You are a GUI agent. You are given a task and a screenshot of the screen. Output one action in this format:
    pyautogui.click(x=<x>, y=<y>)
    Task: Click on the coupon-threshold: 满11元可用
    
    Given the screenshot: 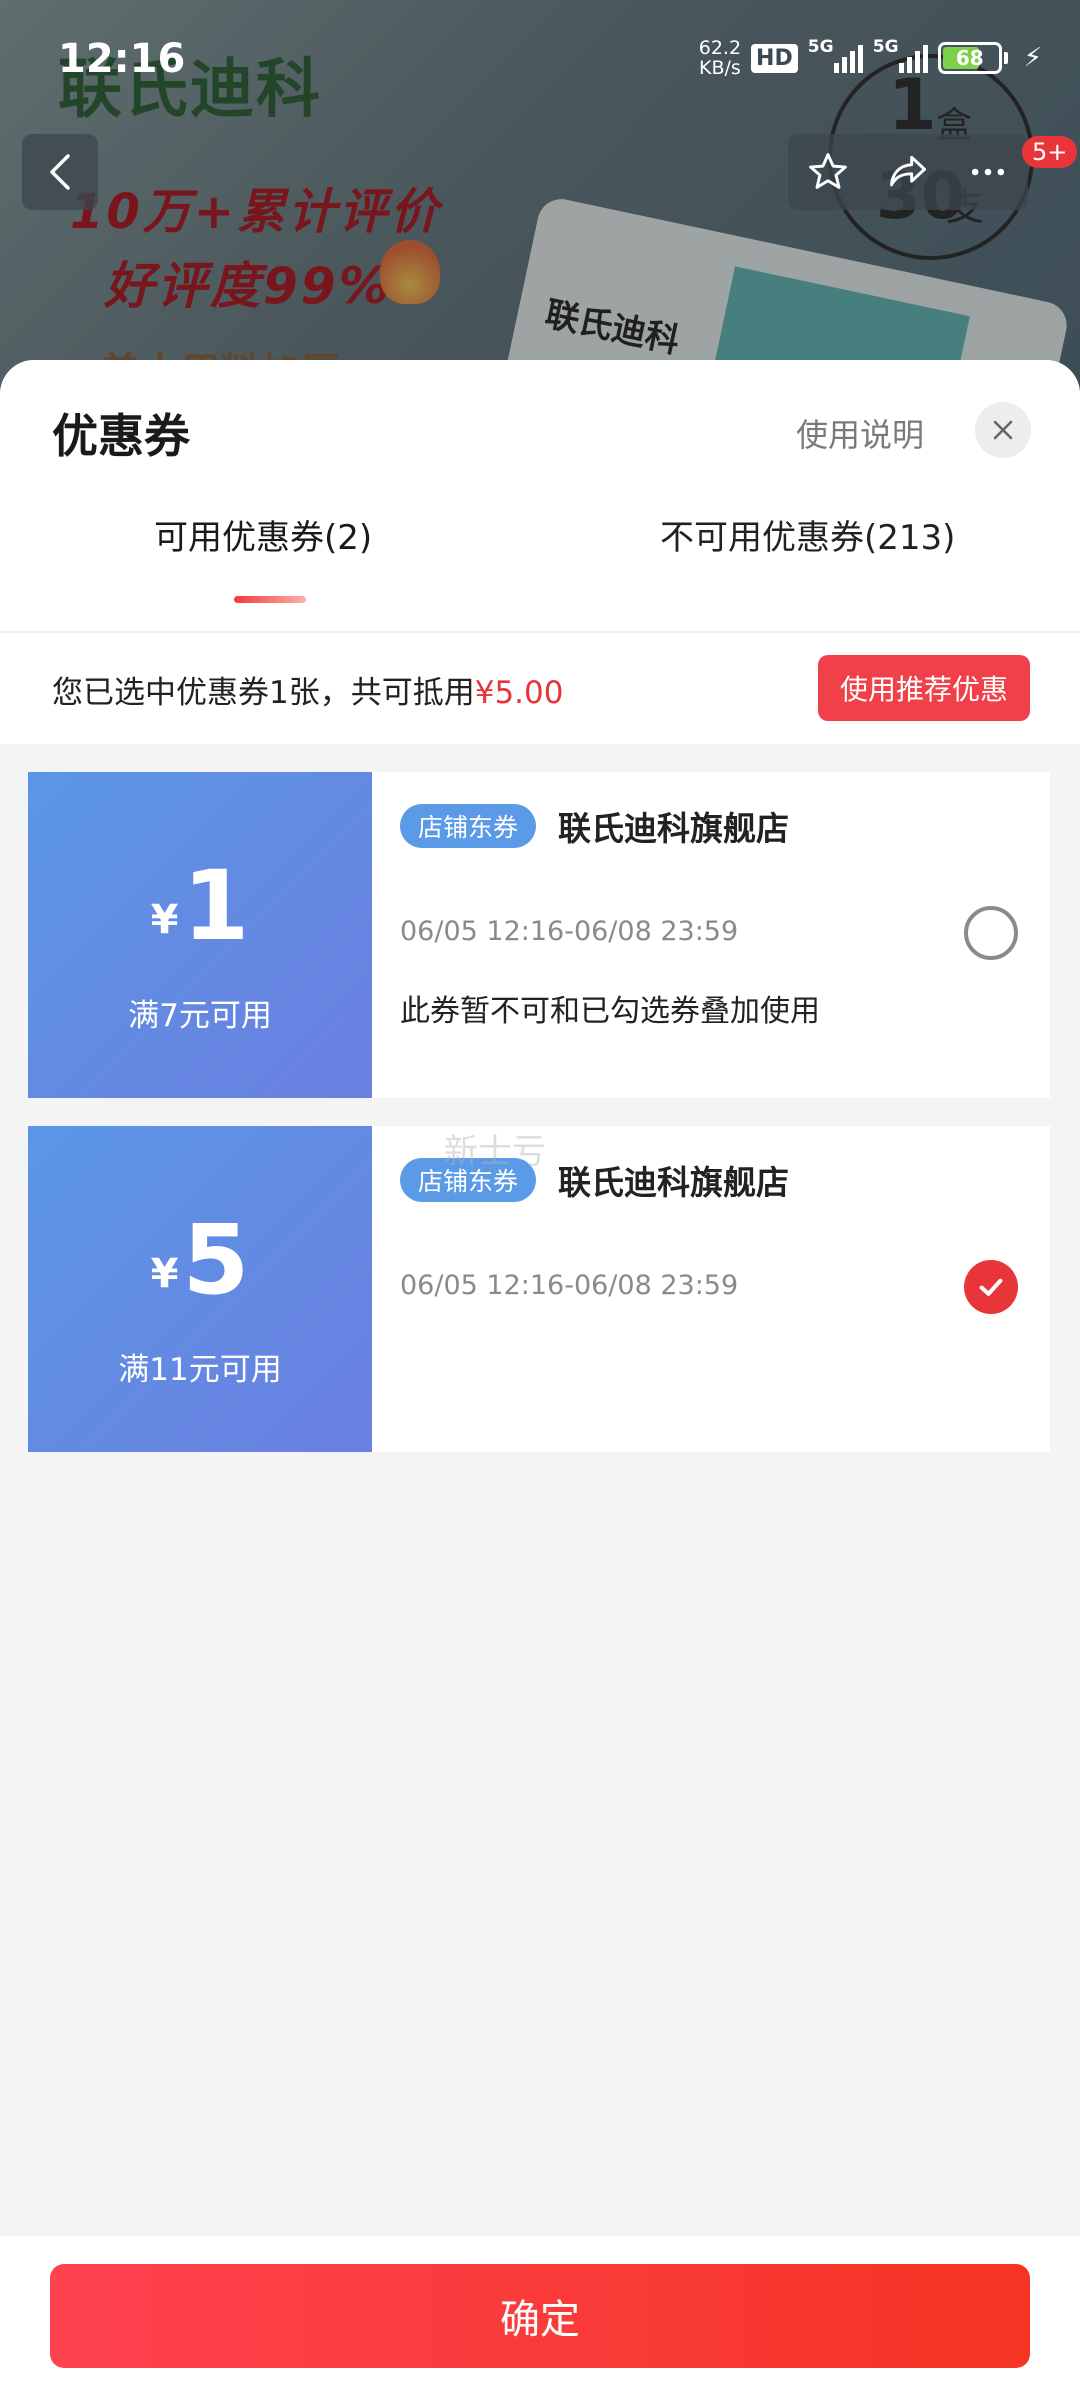 What is the action you would take?
    pyautogui.click(x=200, y=1370)
    